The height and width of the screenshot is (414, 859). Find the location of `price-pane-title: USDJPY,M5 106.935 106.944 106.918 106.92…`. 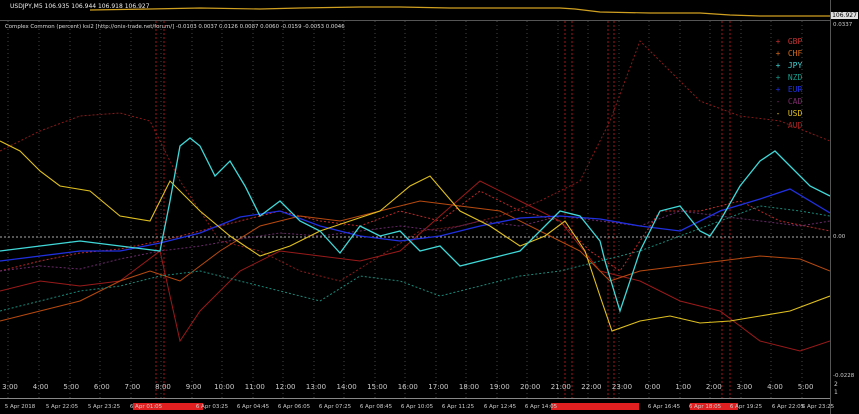

price-pane-title: USDJPY,M5 106.935 106.944 106.918 106.92… is located at coordinates (80, 6).